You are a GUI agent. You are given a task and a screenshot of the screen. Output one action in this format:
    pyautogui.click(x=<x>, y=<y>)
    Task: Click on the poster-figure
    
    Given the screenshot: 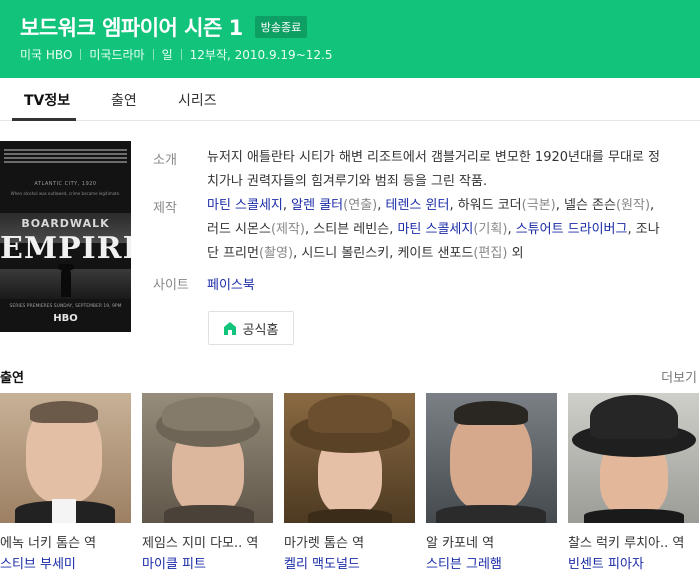 What is the action you would take?
    pyautogui.click(x=66, y=283)
    